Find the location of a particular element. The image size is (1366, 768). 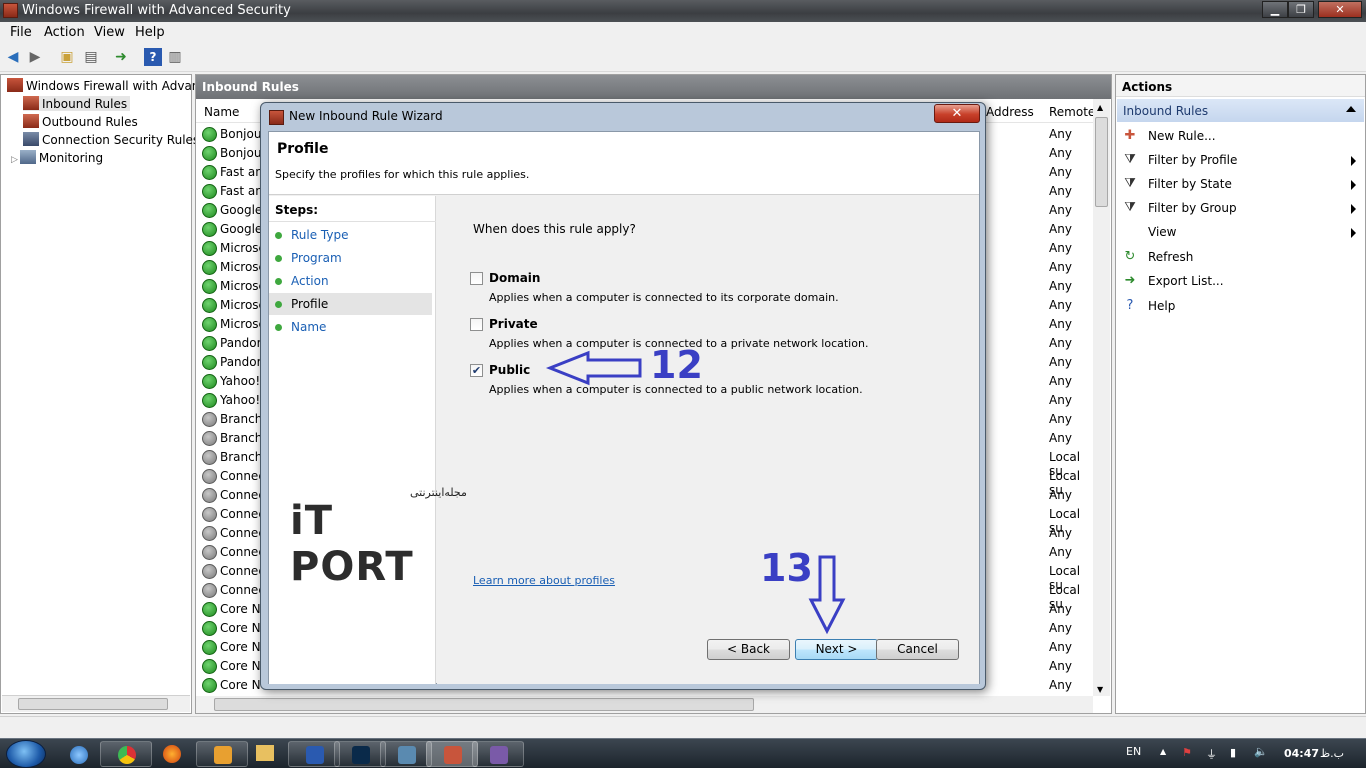

action-label: Refresh is located at coordinates (1171, 257).